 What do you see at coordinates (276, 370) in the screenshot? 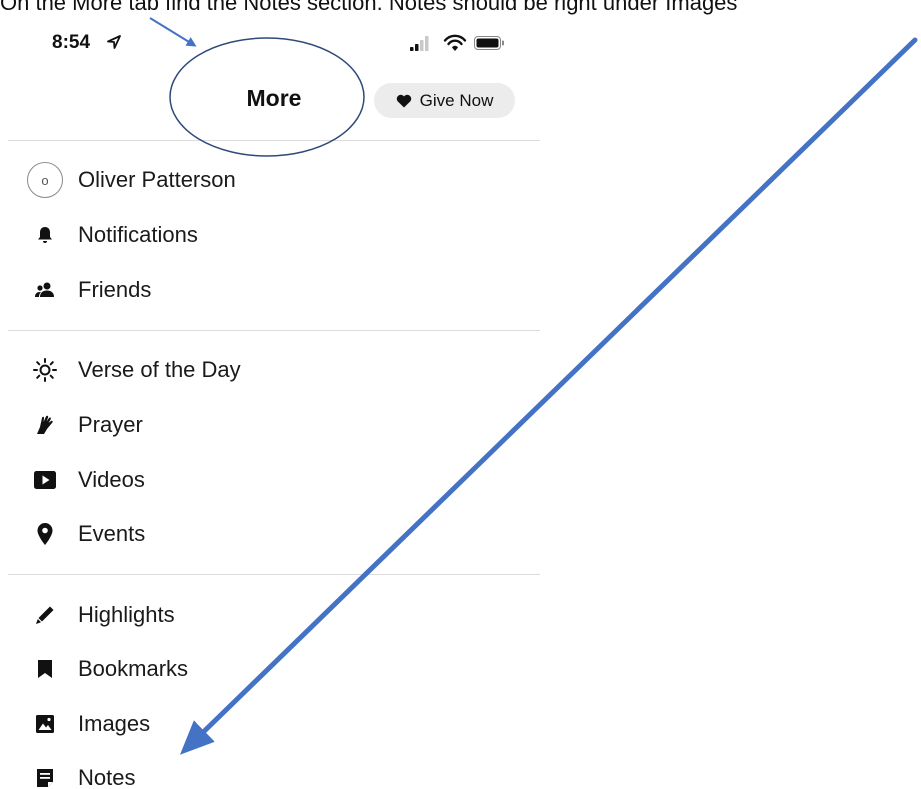
I see `menu-item-verse-of-the-day: Verse of the Day` at bounding box center [276, 370].